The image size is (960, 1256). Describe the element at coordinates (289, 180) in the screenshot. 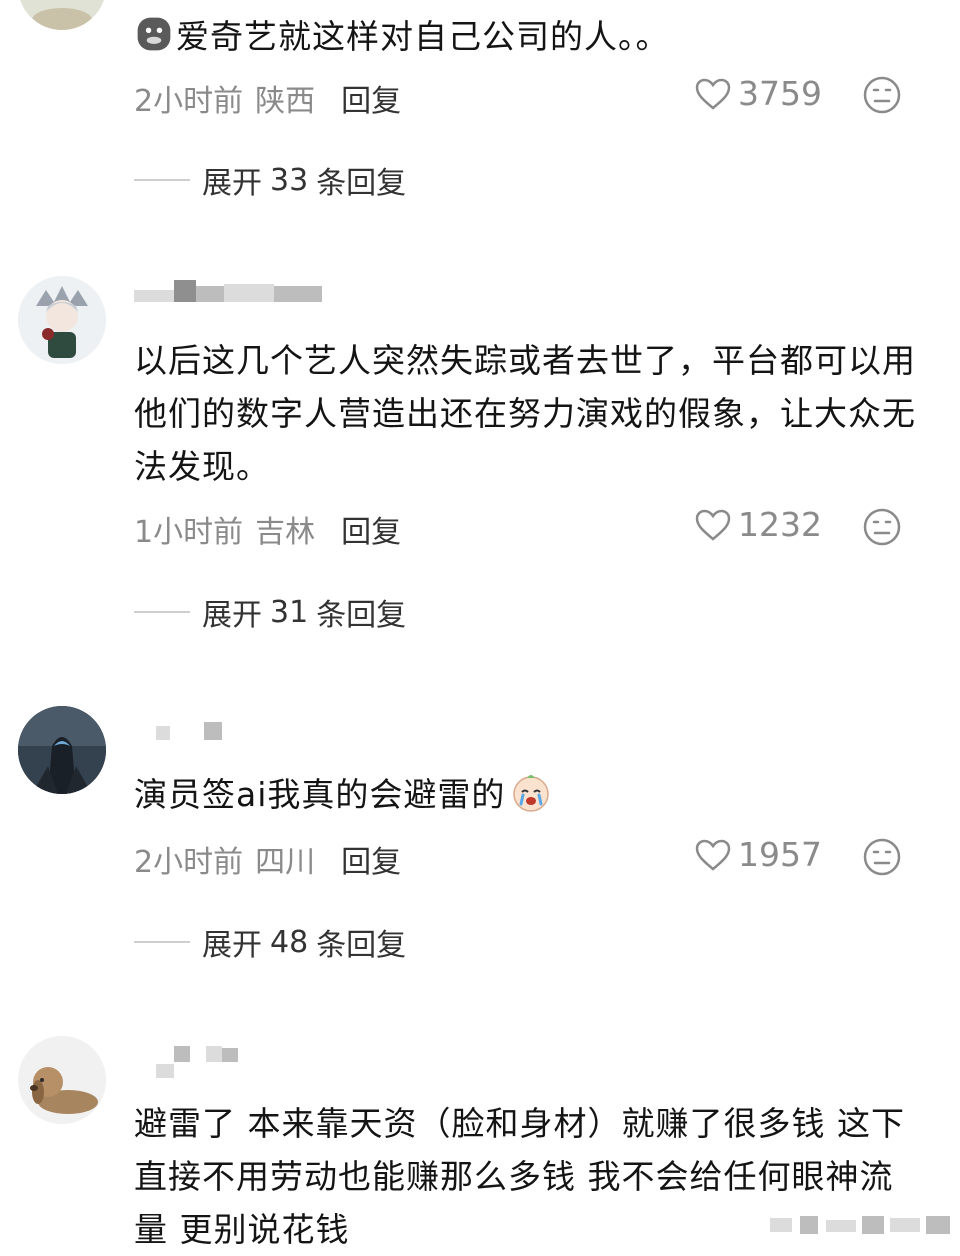

I see `reply-count: 33` at that location.